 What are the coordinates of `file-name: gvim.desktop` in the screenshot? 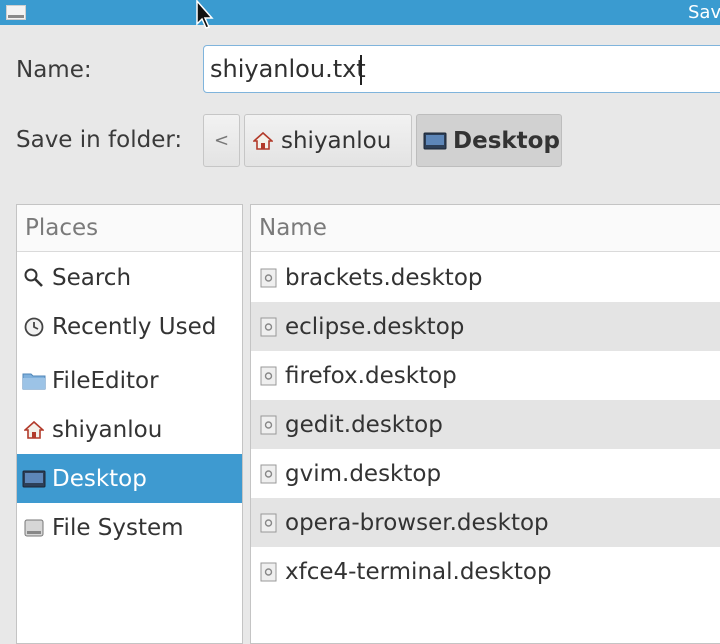 It's located at (363, 473).